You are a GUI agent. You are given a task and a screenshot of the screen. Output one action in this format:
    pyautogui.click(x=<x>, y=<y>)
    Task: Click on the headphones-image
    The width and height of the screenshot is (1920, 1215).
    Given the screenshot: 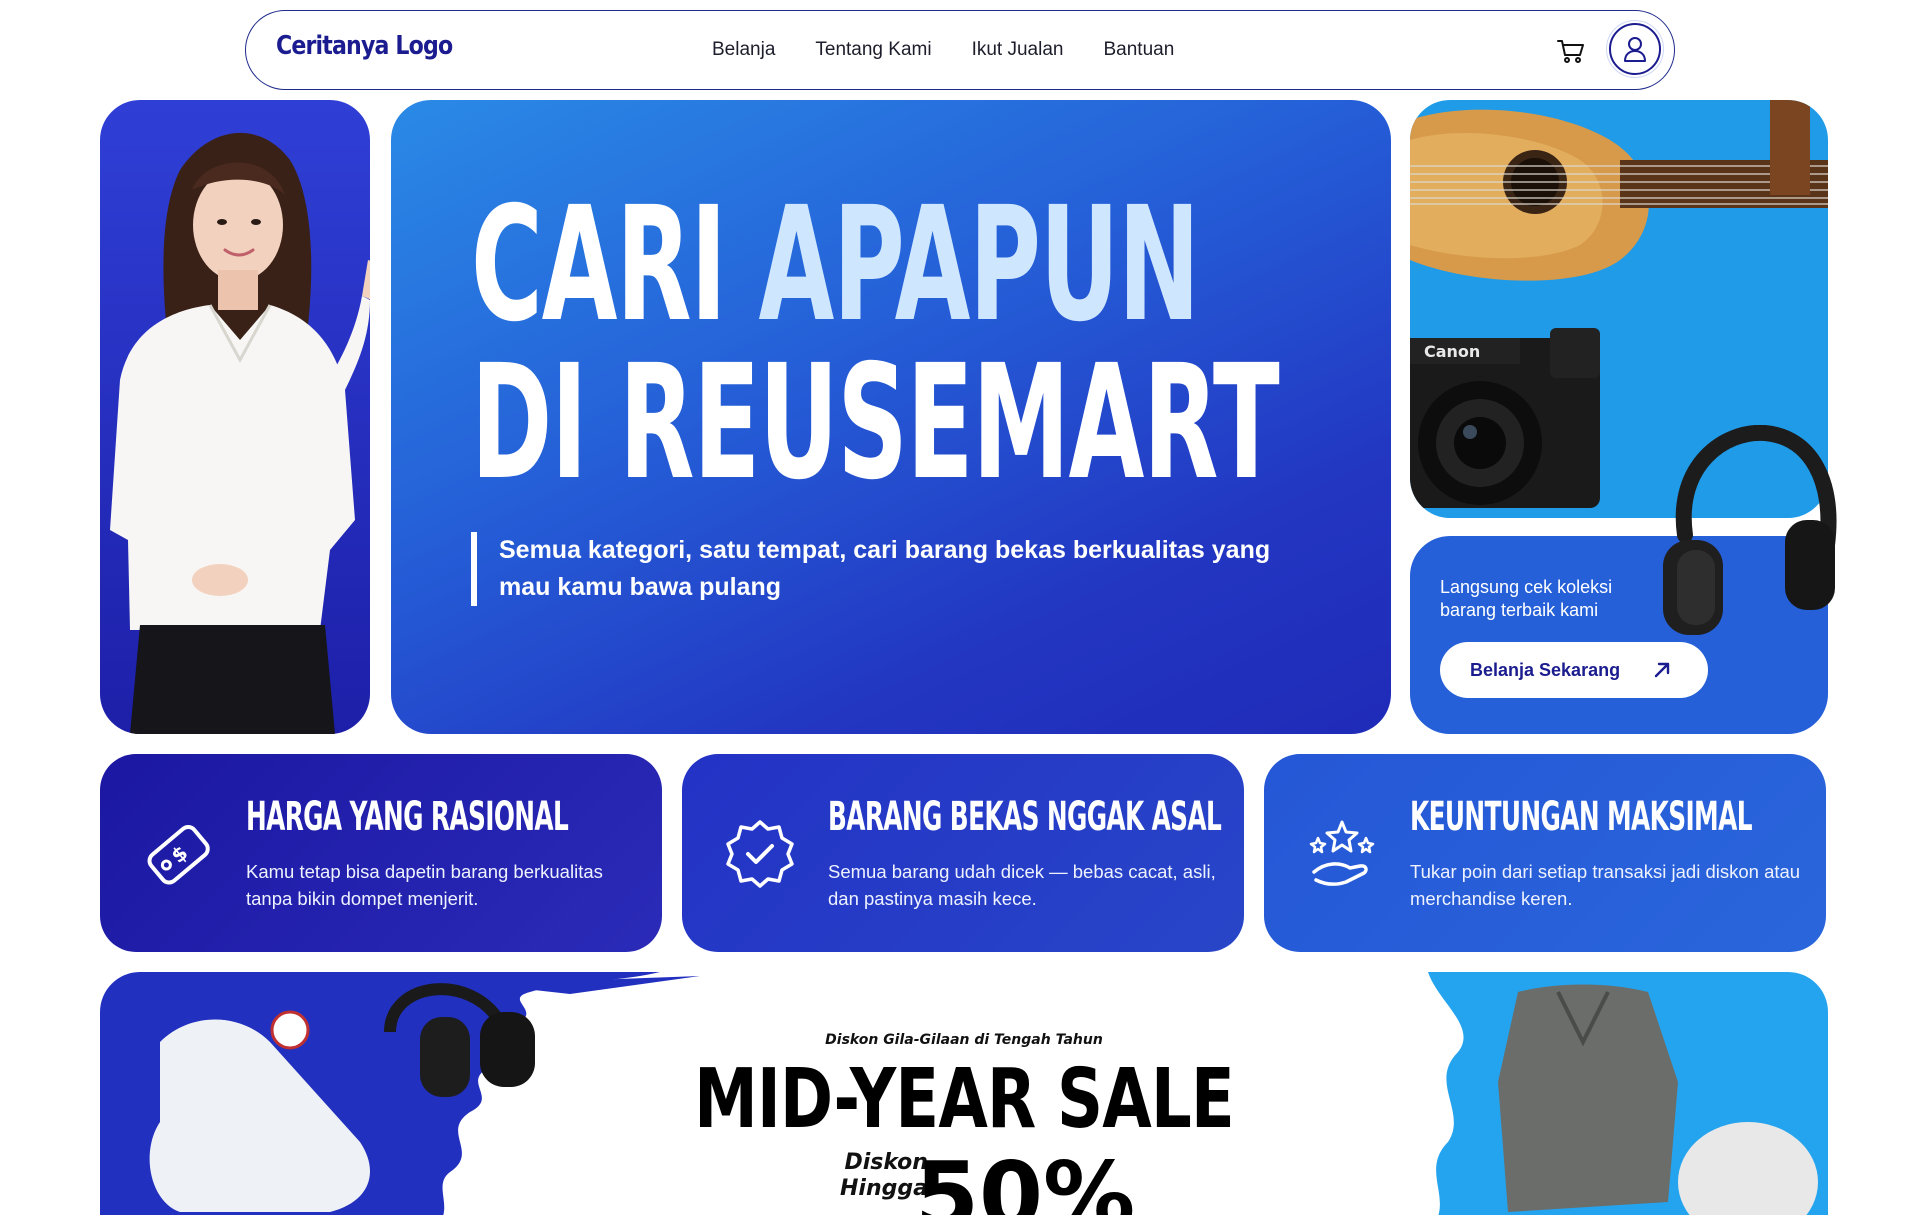 What is the action you would take?
    pyautogui.click(x=1750, y=530)
    